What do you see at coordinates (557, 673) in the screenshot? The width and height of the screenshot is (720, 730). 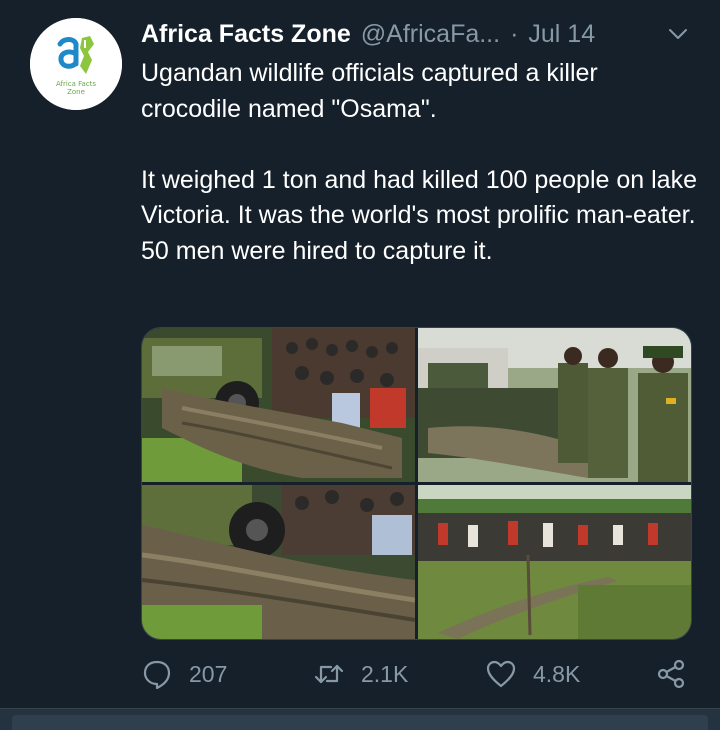 I see `like-count: 4.8K` at bounding box center [557, 673].